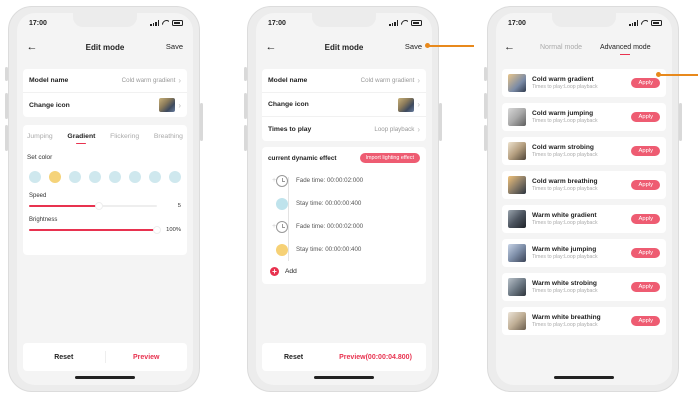  I want to click on brightness-slider, so click(95, 230).